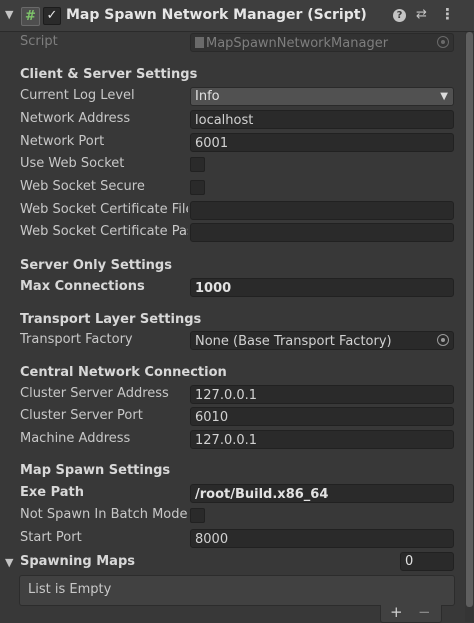 This screenshot has width=474, height=623. I want to click on exe-path-row: Exe Path /root/Build.x86_64, so click(230, 494).